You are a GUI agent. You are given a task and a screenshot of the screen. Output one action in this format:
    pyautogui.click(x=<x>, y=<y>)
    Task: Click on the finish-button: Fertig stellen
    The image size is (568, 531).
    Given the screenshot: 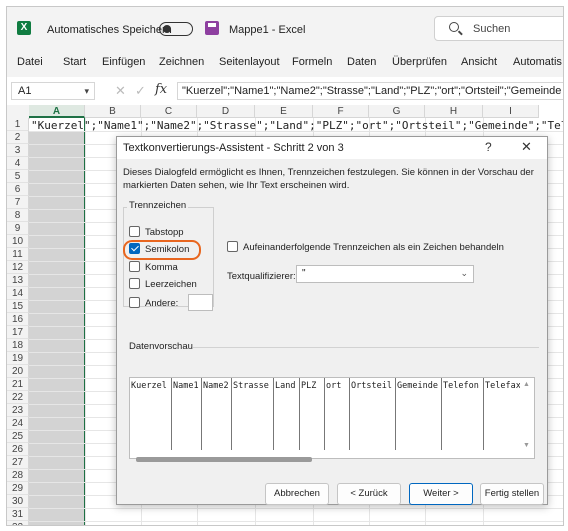 What is the action you would take?
    pyautogui.click(x=512, y=494)
    